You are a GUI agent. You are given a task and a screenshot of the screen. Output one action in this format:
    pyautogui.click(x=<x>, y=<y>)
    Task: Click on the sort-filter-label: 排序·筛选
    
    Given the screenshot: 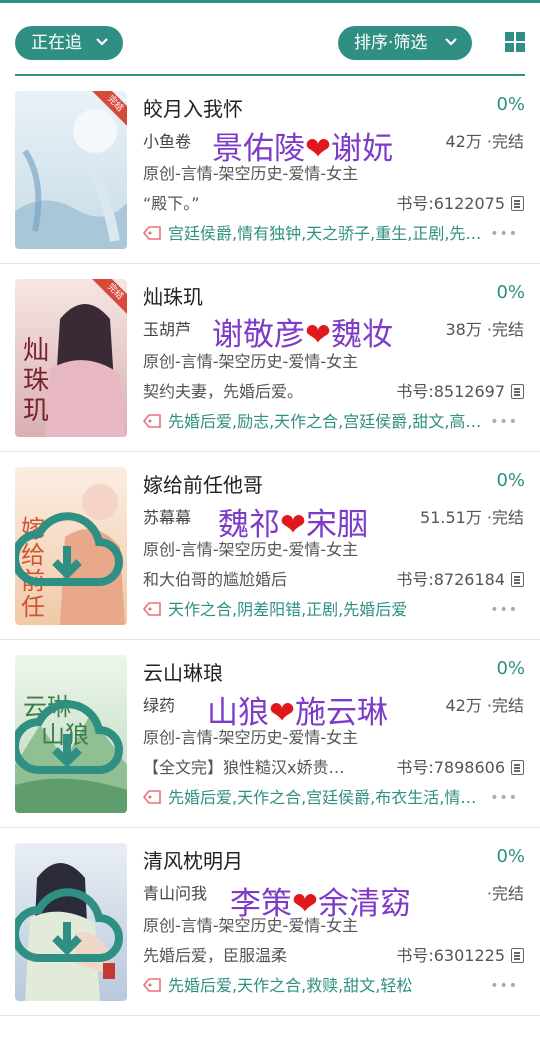 What is the action you would take?
    pyautogui.click(x=391, y=43)
    